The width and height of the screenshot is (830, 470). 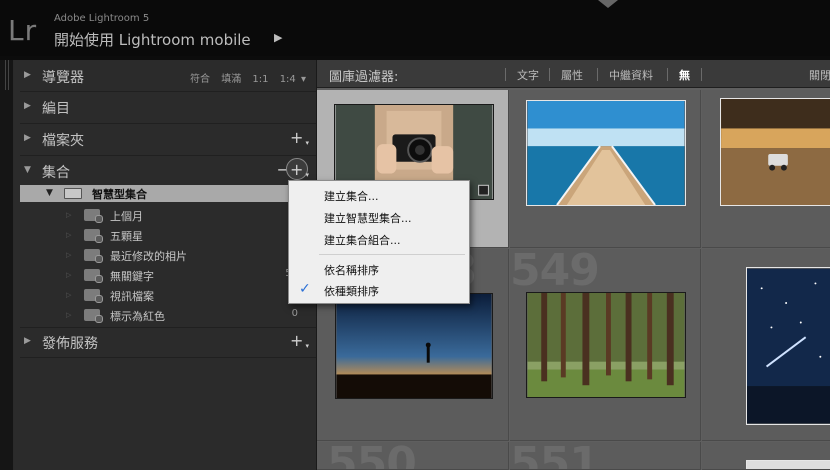 I want to click on collection-row: ▷ 無關鍵字 56, so click(x=162, y=275).